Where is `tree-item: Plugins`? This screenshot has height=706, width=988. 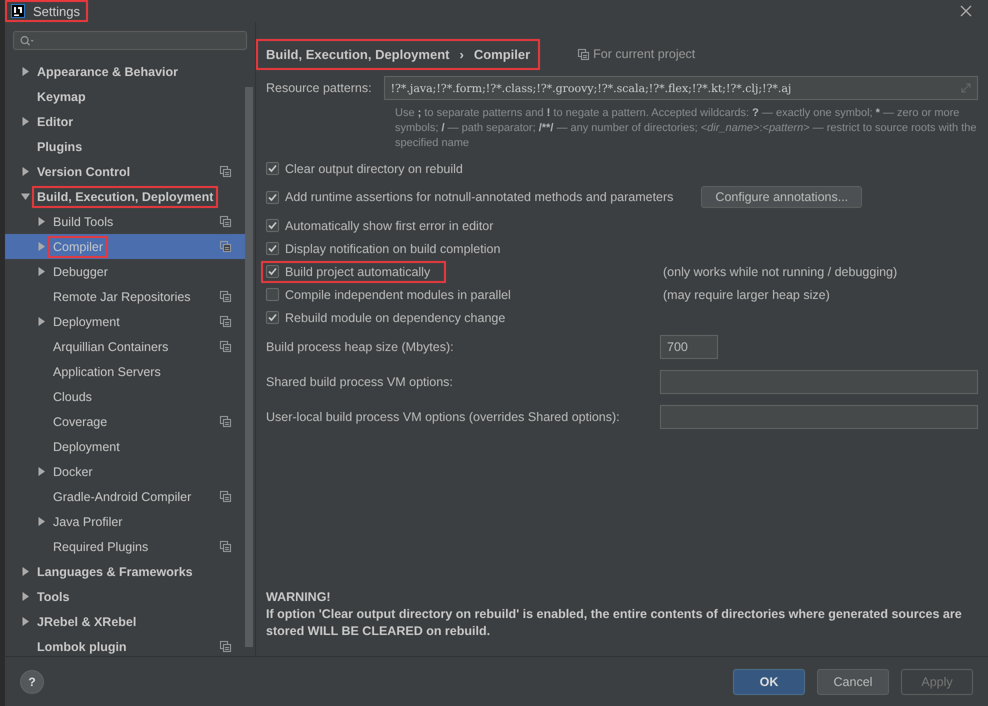
tree-item: Plugins is located at coordinates (125, 146).